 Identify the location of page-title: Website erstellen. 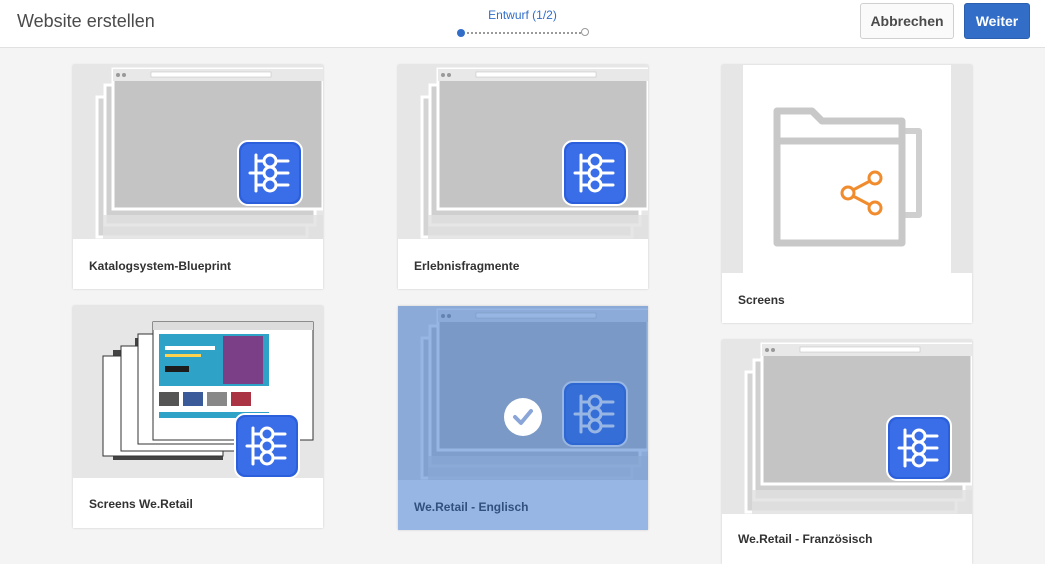
(86, 21).